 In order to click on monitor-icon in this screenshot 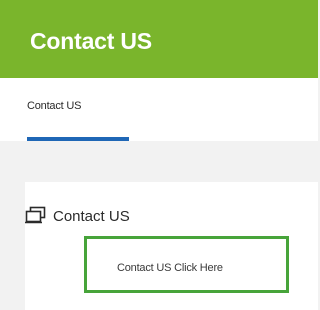, I will do `click(35, 215)`.